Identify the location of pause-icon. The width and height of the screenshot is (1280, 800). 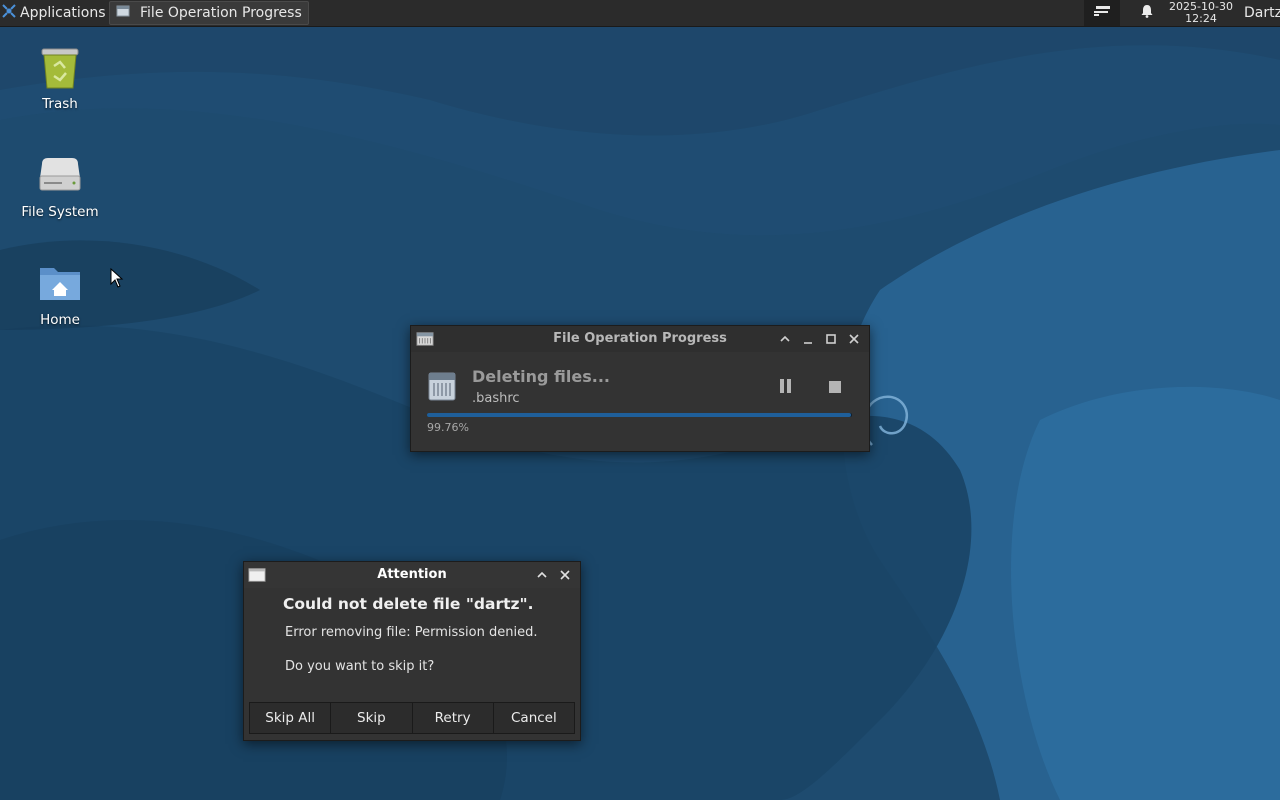
(786, 386).